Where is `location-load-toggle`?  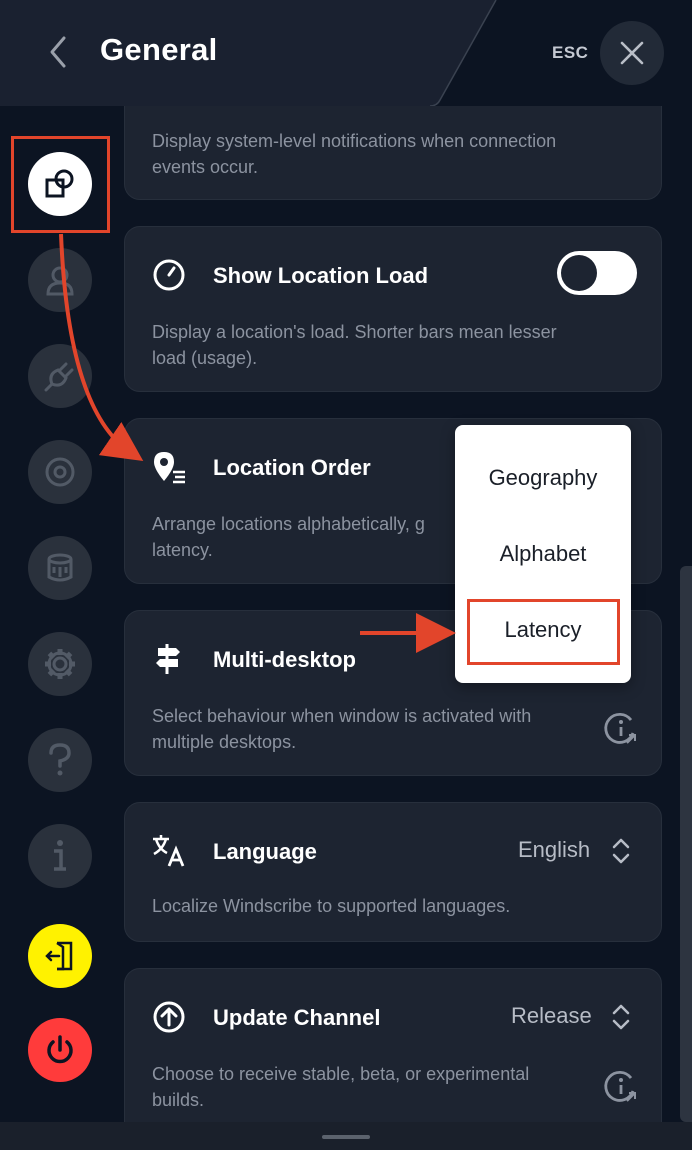 location-load-toggle is located at coordinates (597, 273).